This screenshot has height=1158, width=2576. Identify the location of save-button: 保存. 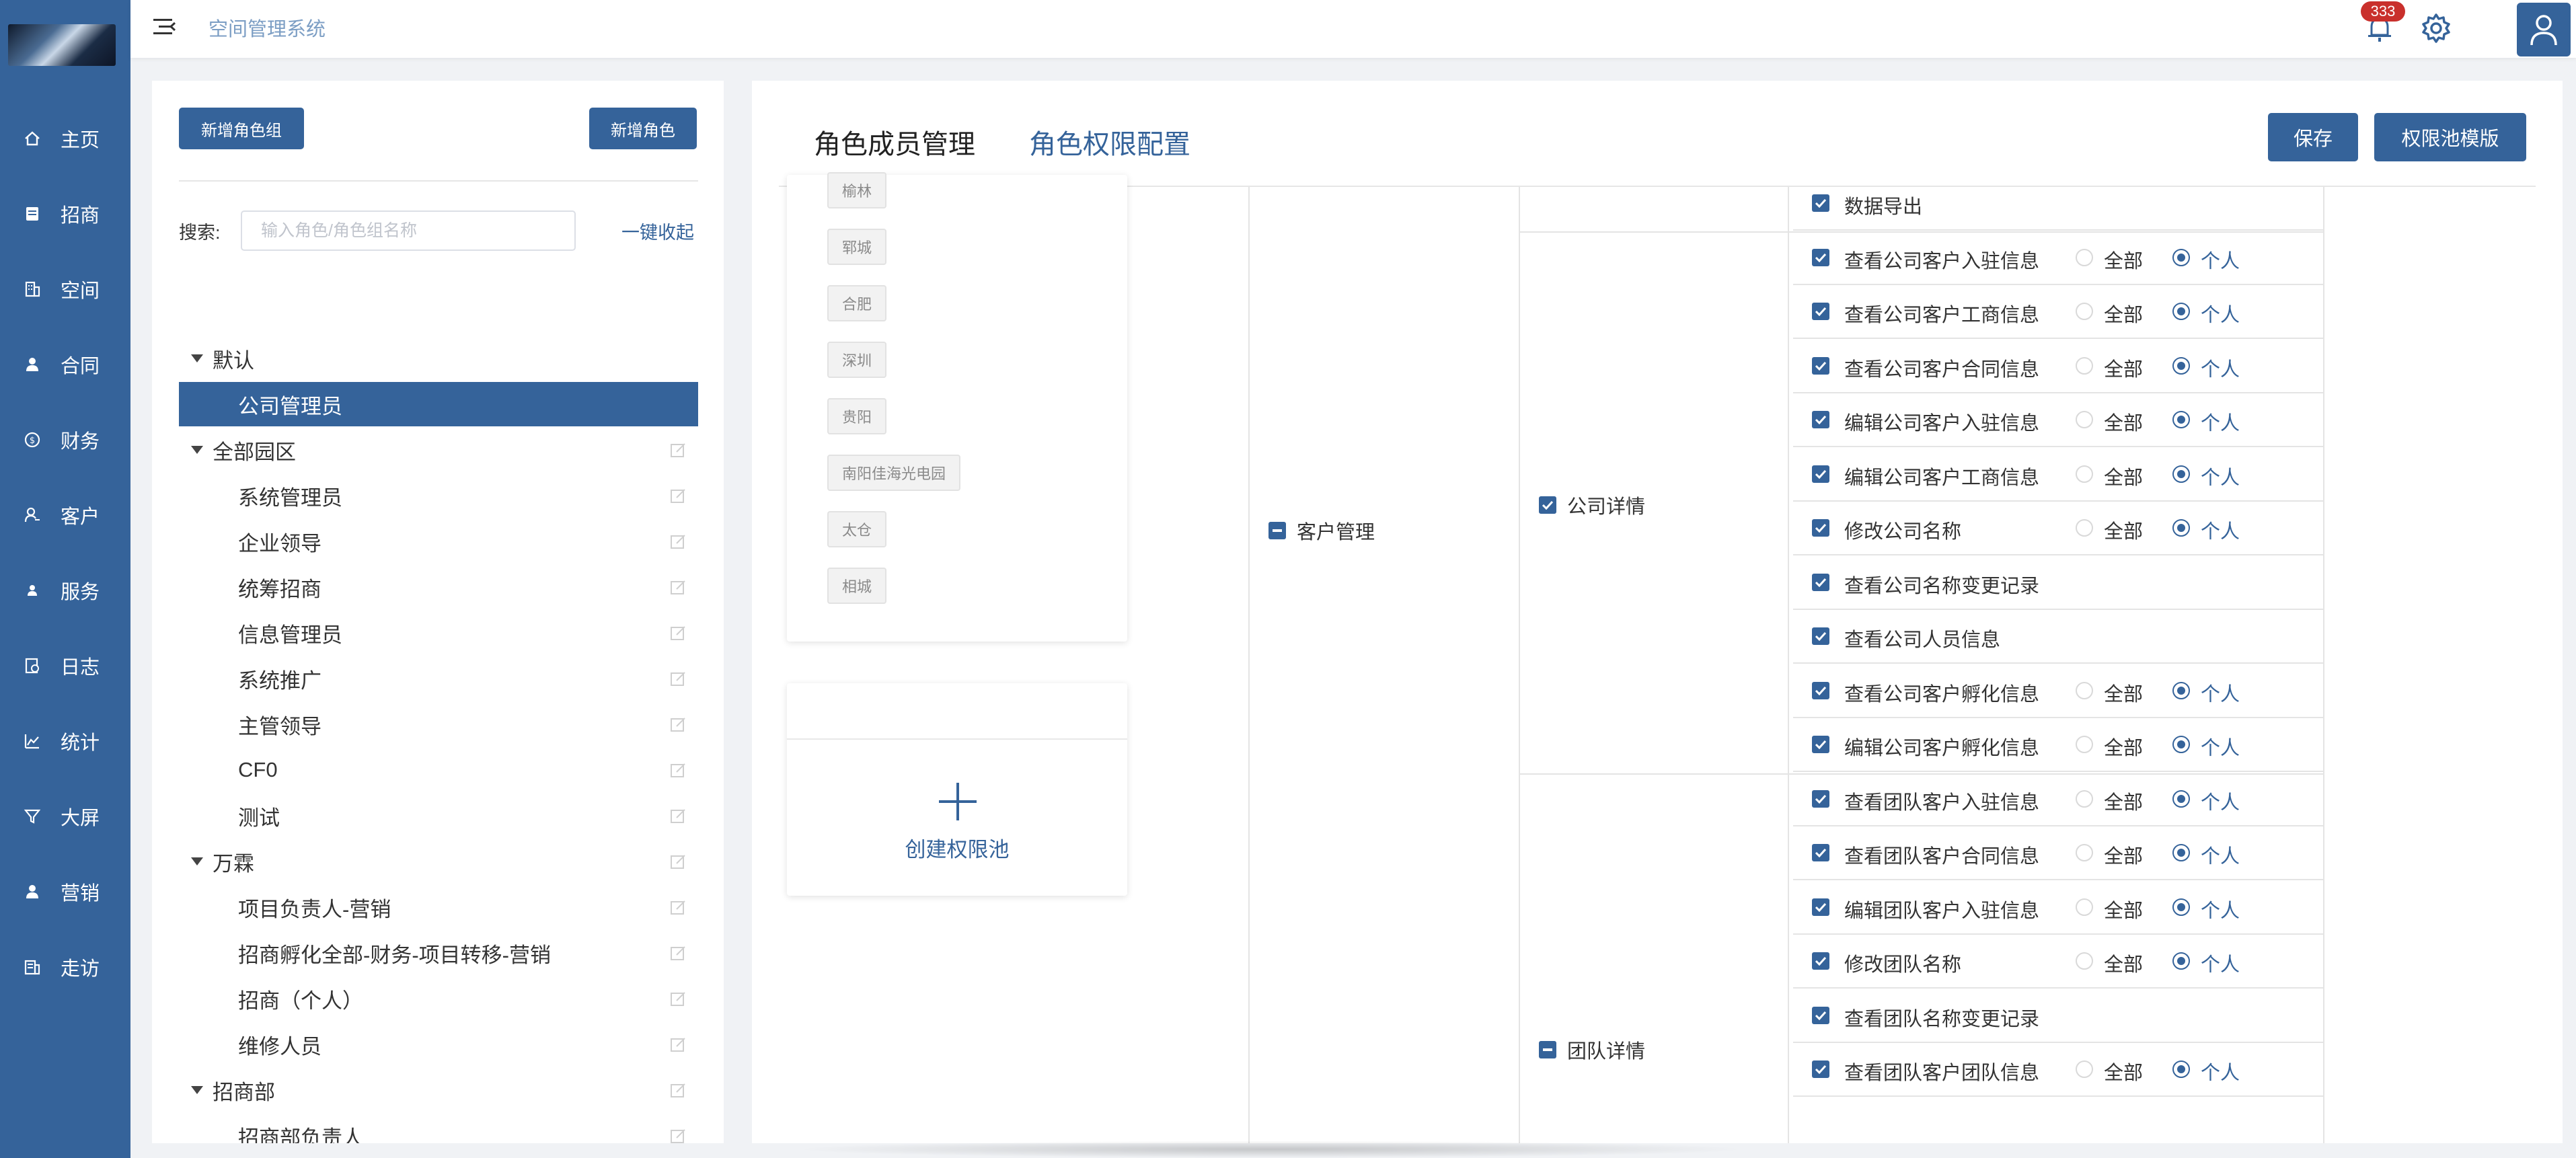
(2313, 137).